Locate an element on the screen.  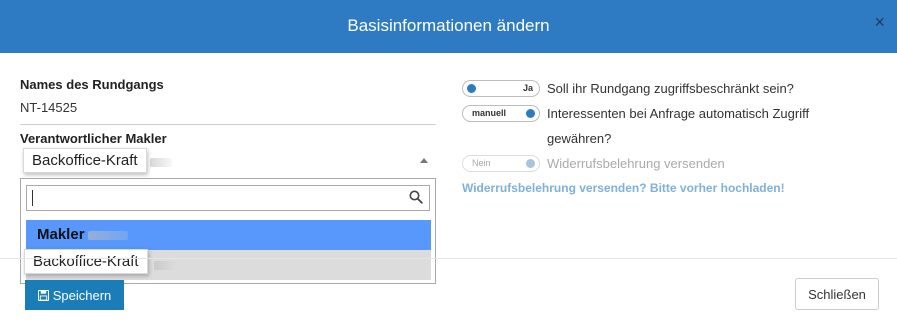
save-button: Speichern is located at coordinates (74, 295).